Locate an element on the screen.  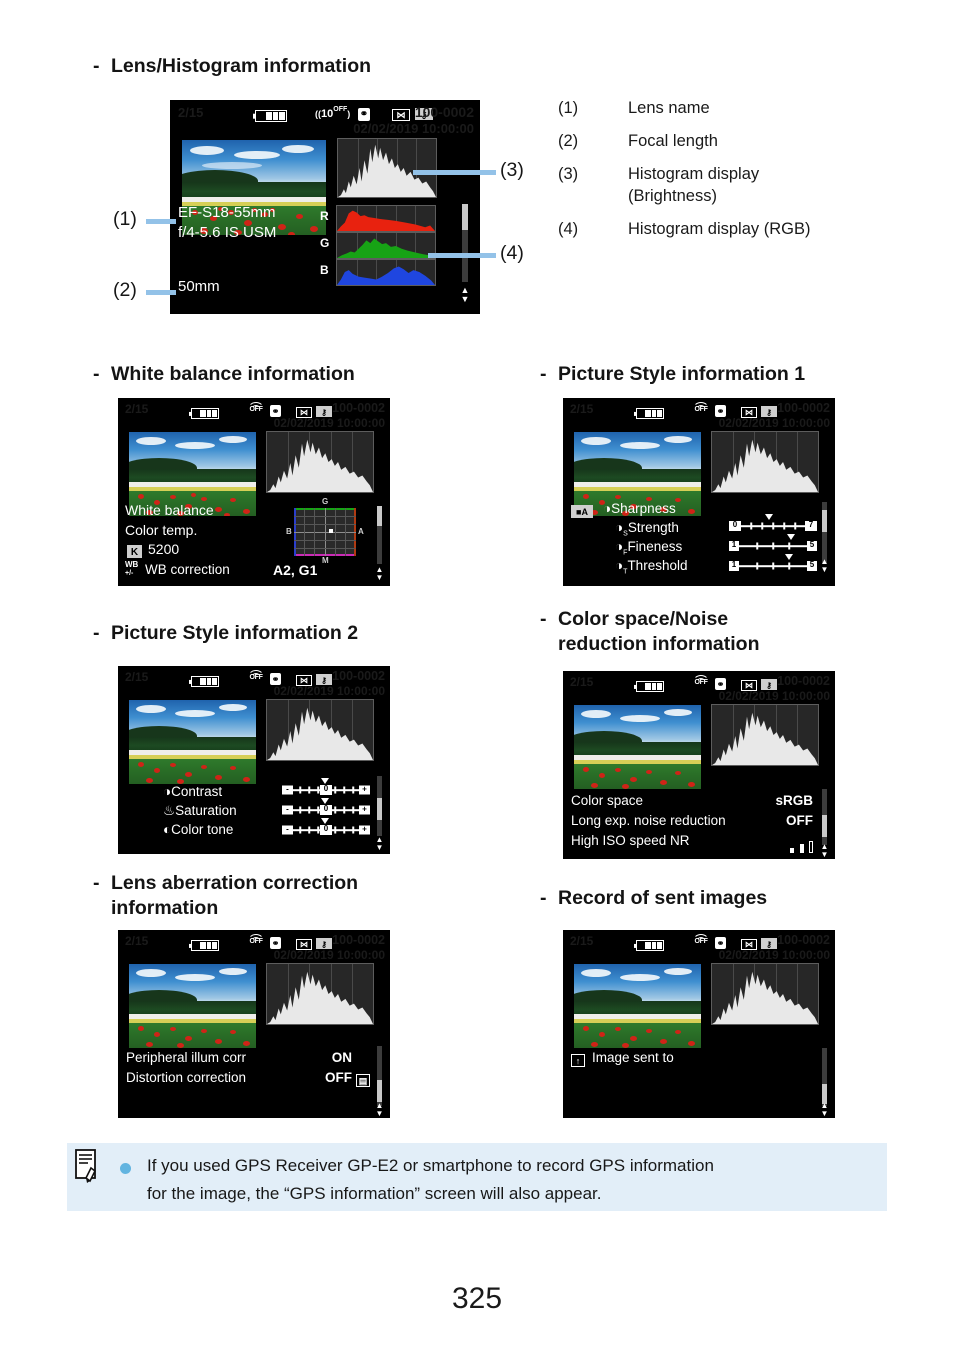
legend-item-1: (1) Lens name is located at coordinates (728, 108).